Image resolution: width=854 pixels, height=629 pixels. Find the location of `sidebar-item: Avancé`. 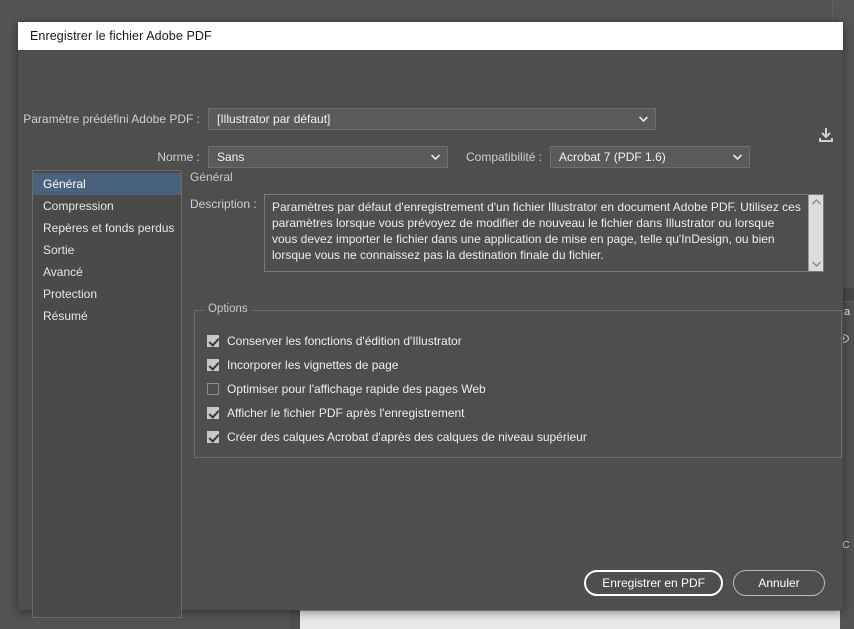

sidebar-item: Avancé is located at coordinates (107, 272).